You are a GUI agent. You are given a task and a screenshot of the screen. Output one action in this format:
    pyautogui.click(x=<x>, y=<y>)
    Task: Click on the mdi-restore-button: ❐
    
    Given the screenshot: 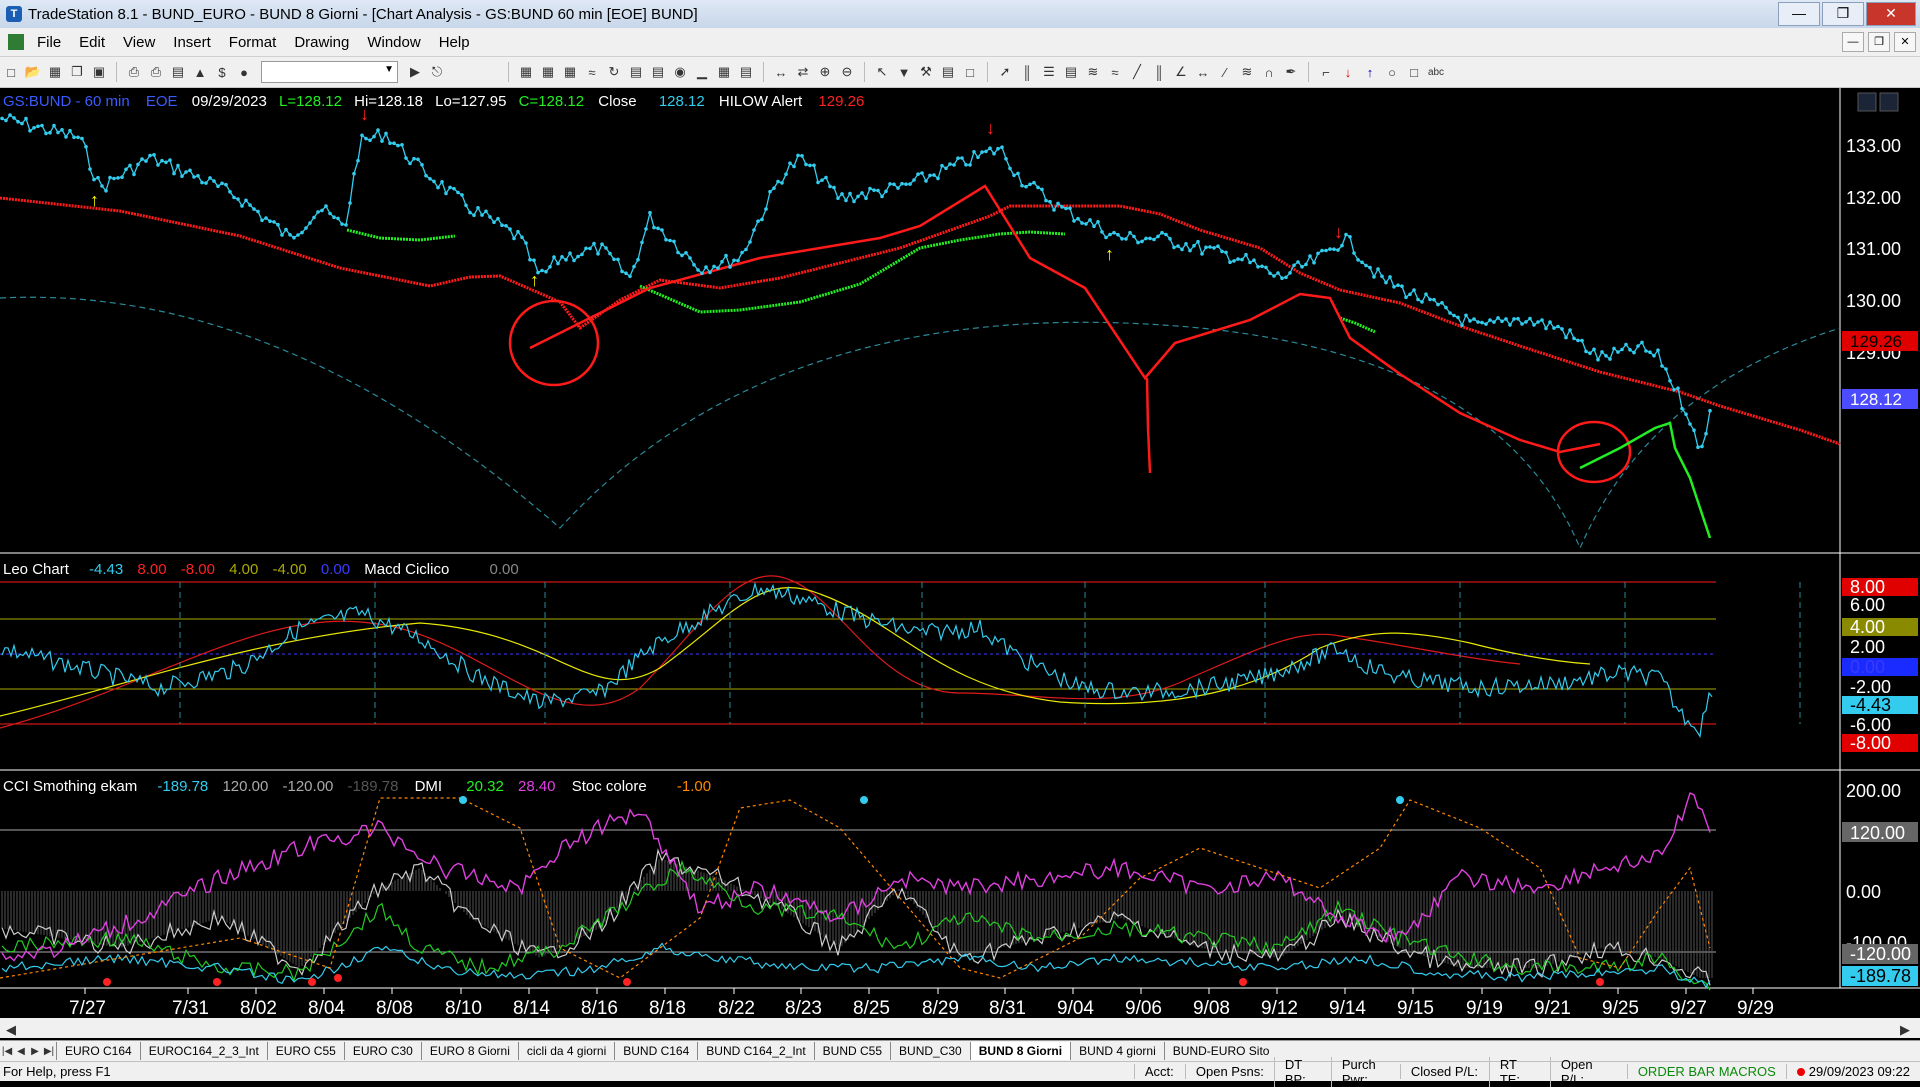 What is the action you would take?
    pyautogui.click(x=1879, y=42)
    